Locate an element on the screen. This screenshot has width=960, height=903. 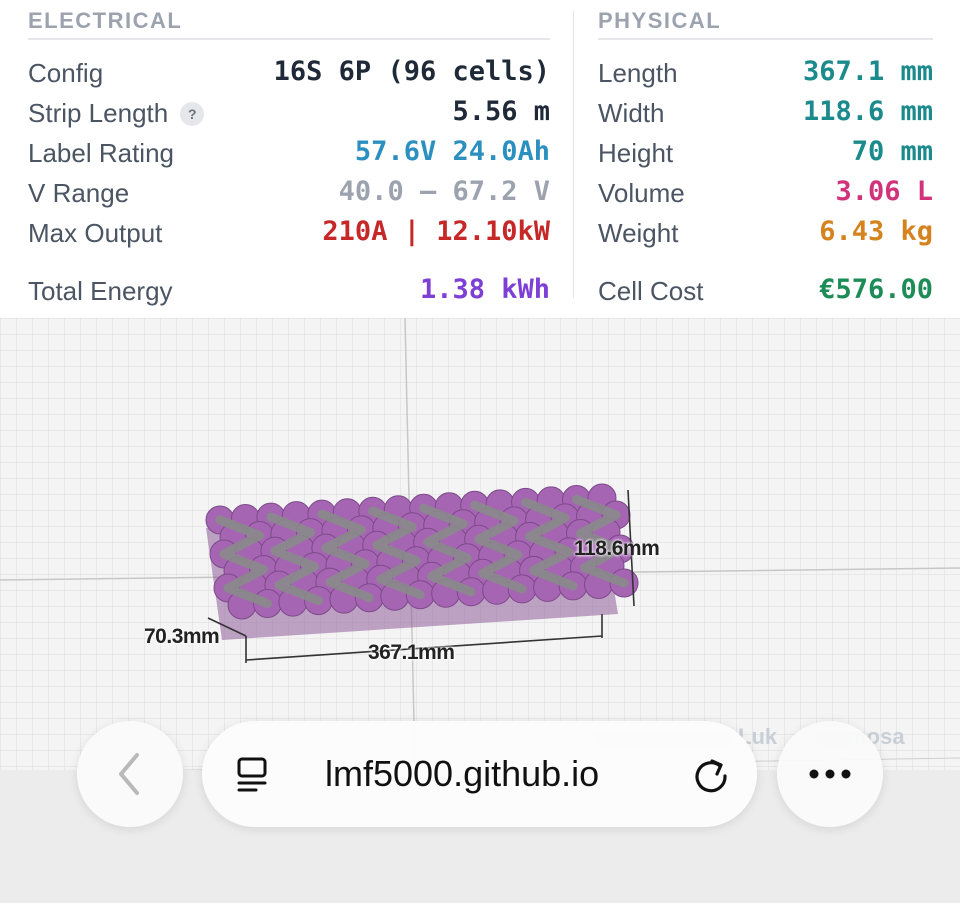
label-rating-label: Label Rating is located at coordinates (101, 153).